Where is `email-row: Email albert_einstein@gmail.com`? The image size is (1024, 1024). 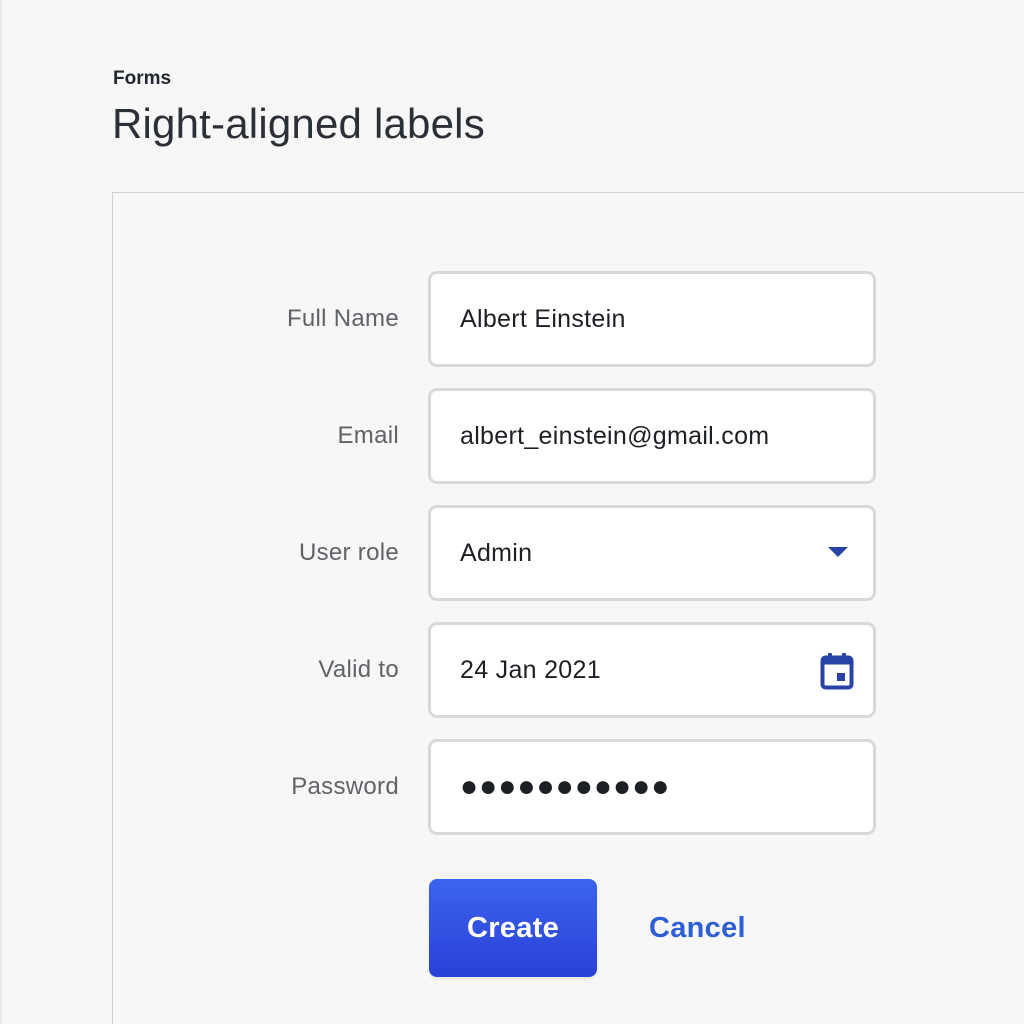 email-row: Email albert_einstein@gmail.com is located at coordinates (568, 436).